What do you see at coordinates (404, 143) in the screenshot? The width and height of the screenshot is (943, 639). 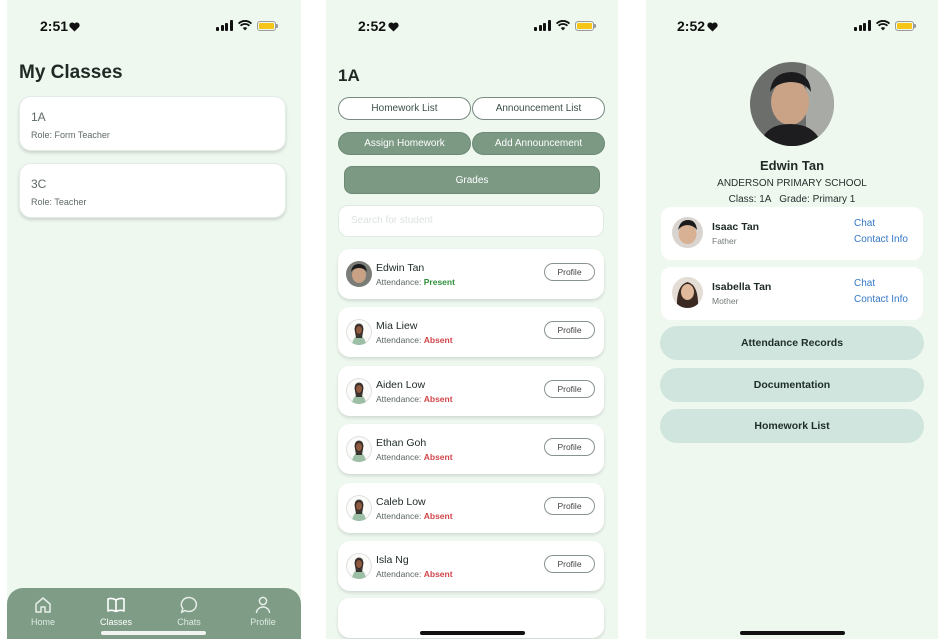 I see `assign-homework-button: Assign Homework` at bounding box center [404, 143].